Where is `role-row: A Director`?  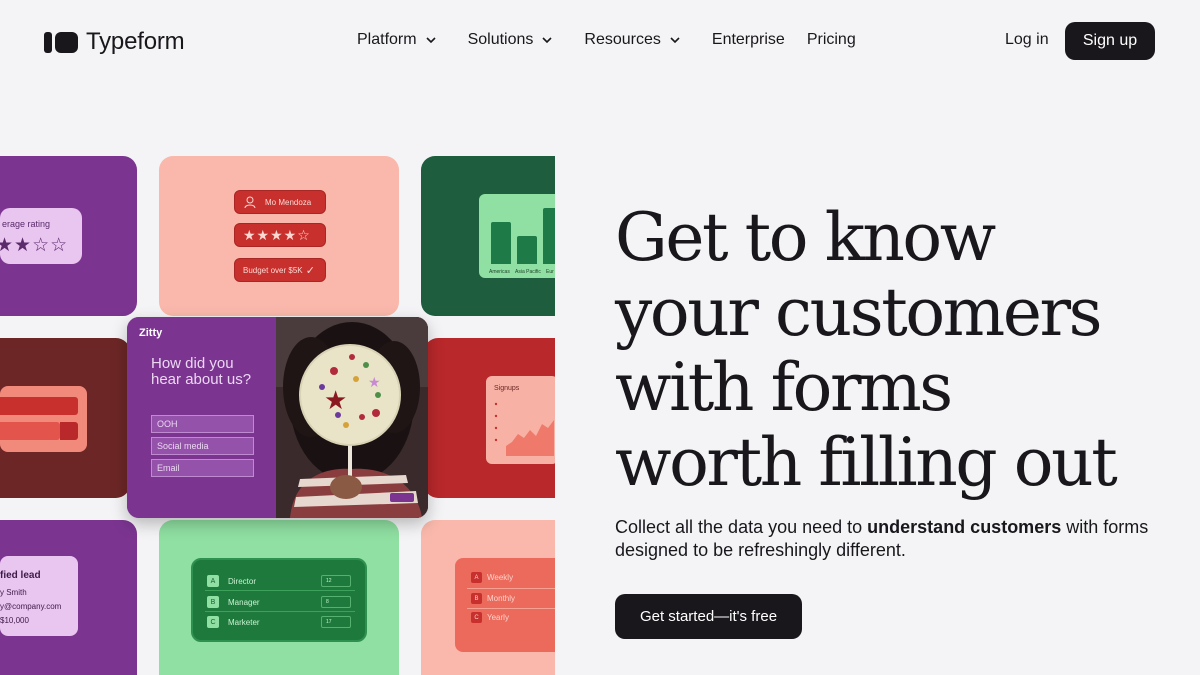
role-row: A Director is located at coordinates (231, 581).